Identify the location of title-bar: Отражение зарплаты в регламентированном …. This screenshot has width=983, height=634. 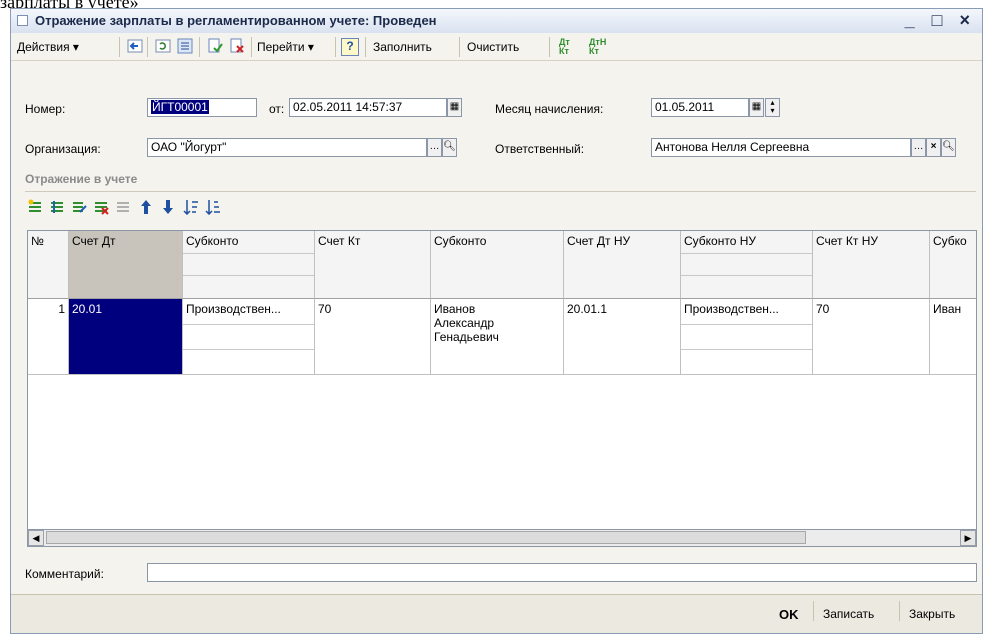
(496, 21).